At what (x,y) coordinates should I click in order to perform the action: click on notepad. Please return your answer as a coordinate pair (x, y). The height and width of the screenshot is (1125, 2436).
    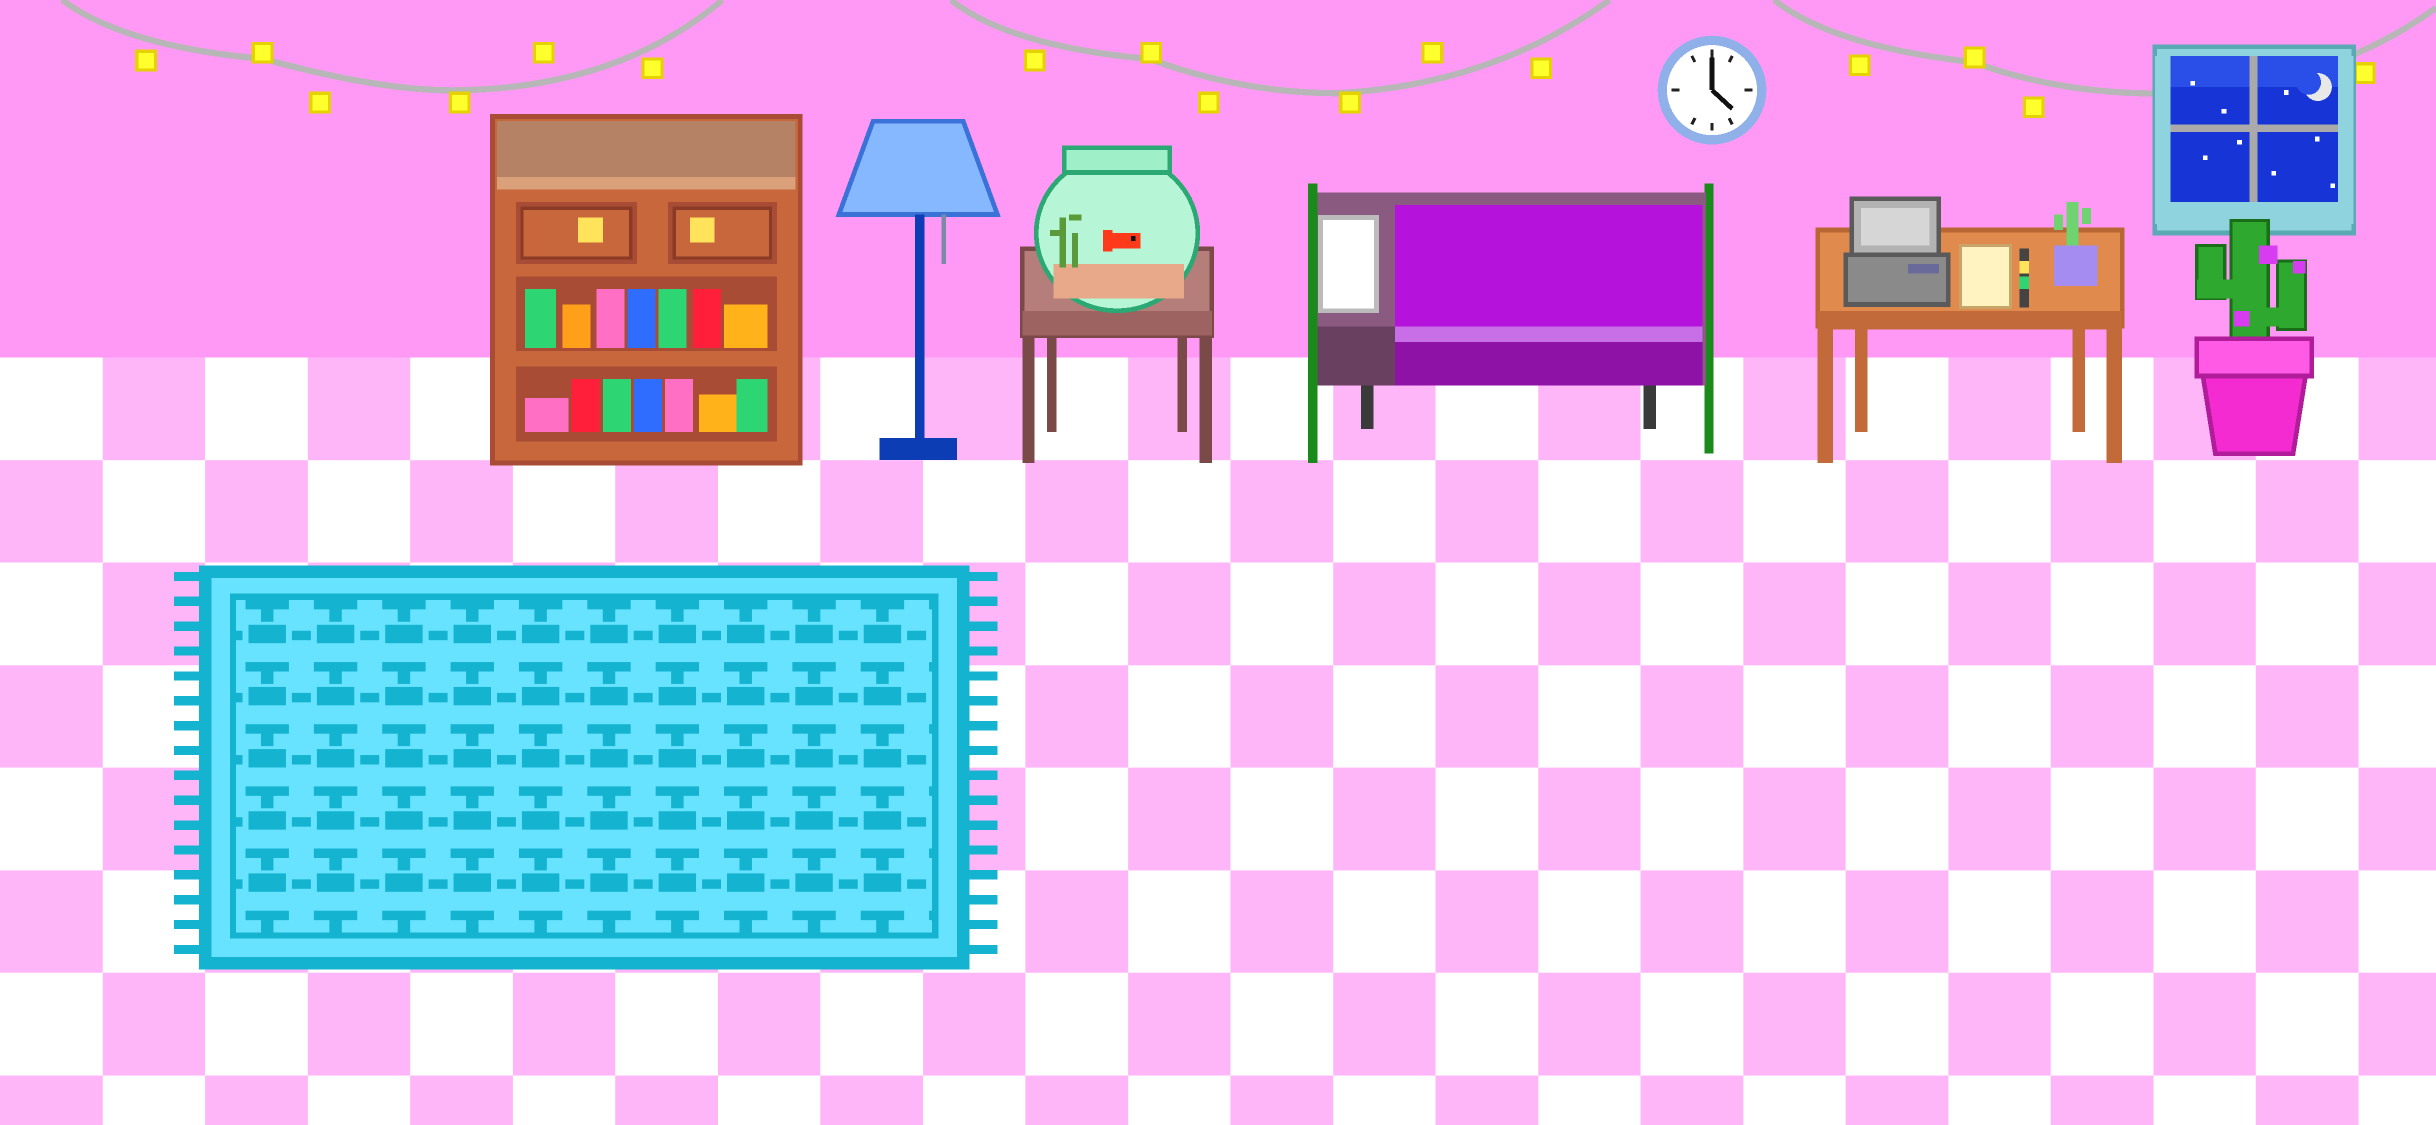
    Looking at the image, I should click on (1985, 276).